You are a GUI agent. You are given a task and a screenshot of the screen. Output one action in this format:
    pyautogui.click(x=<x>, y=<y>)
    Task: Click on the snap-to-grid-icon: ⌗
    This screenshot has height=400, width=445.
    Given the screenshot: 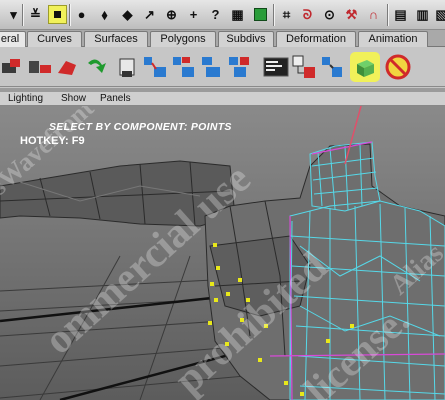 What is the action you would take?
    pyautogui.click(x=286, y=14)
    